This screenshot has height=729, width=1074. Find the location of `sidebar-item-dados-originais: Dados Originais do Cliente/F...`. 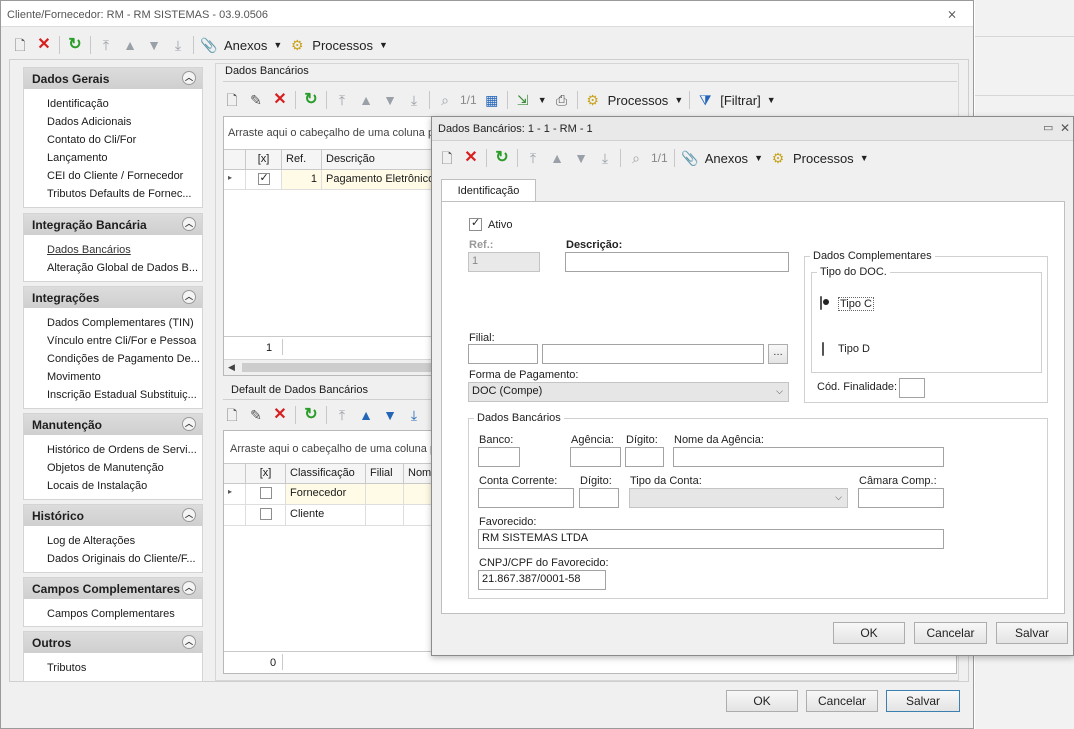

sidebar-item-dados-originais: Dados Originais do Cliente/F... is located at coordinates (113, 559).